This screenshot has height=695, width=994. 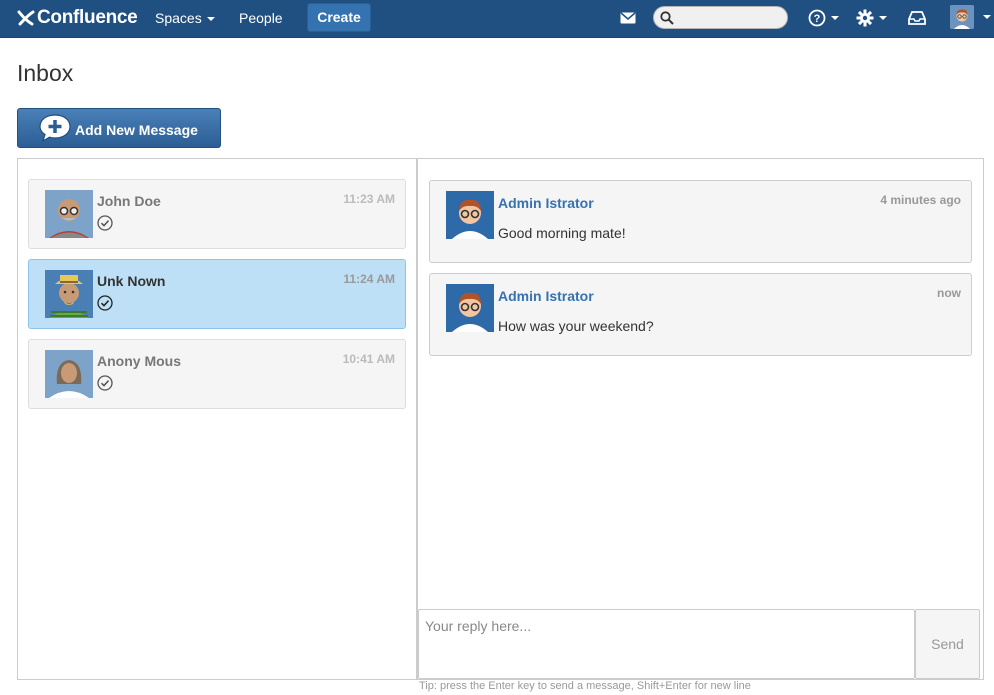 I want to click on conversation-time: 10:41 AM, so click(x=368, y=359).